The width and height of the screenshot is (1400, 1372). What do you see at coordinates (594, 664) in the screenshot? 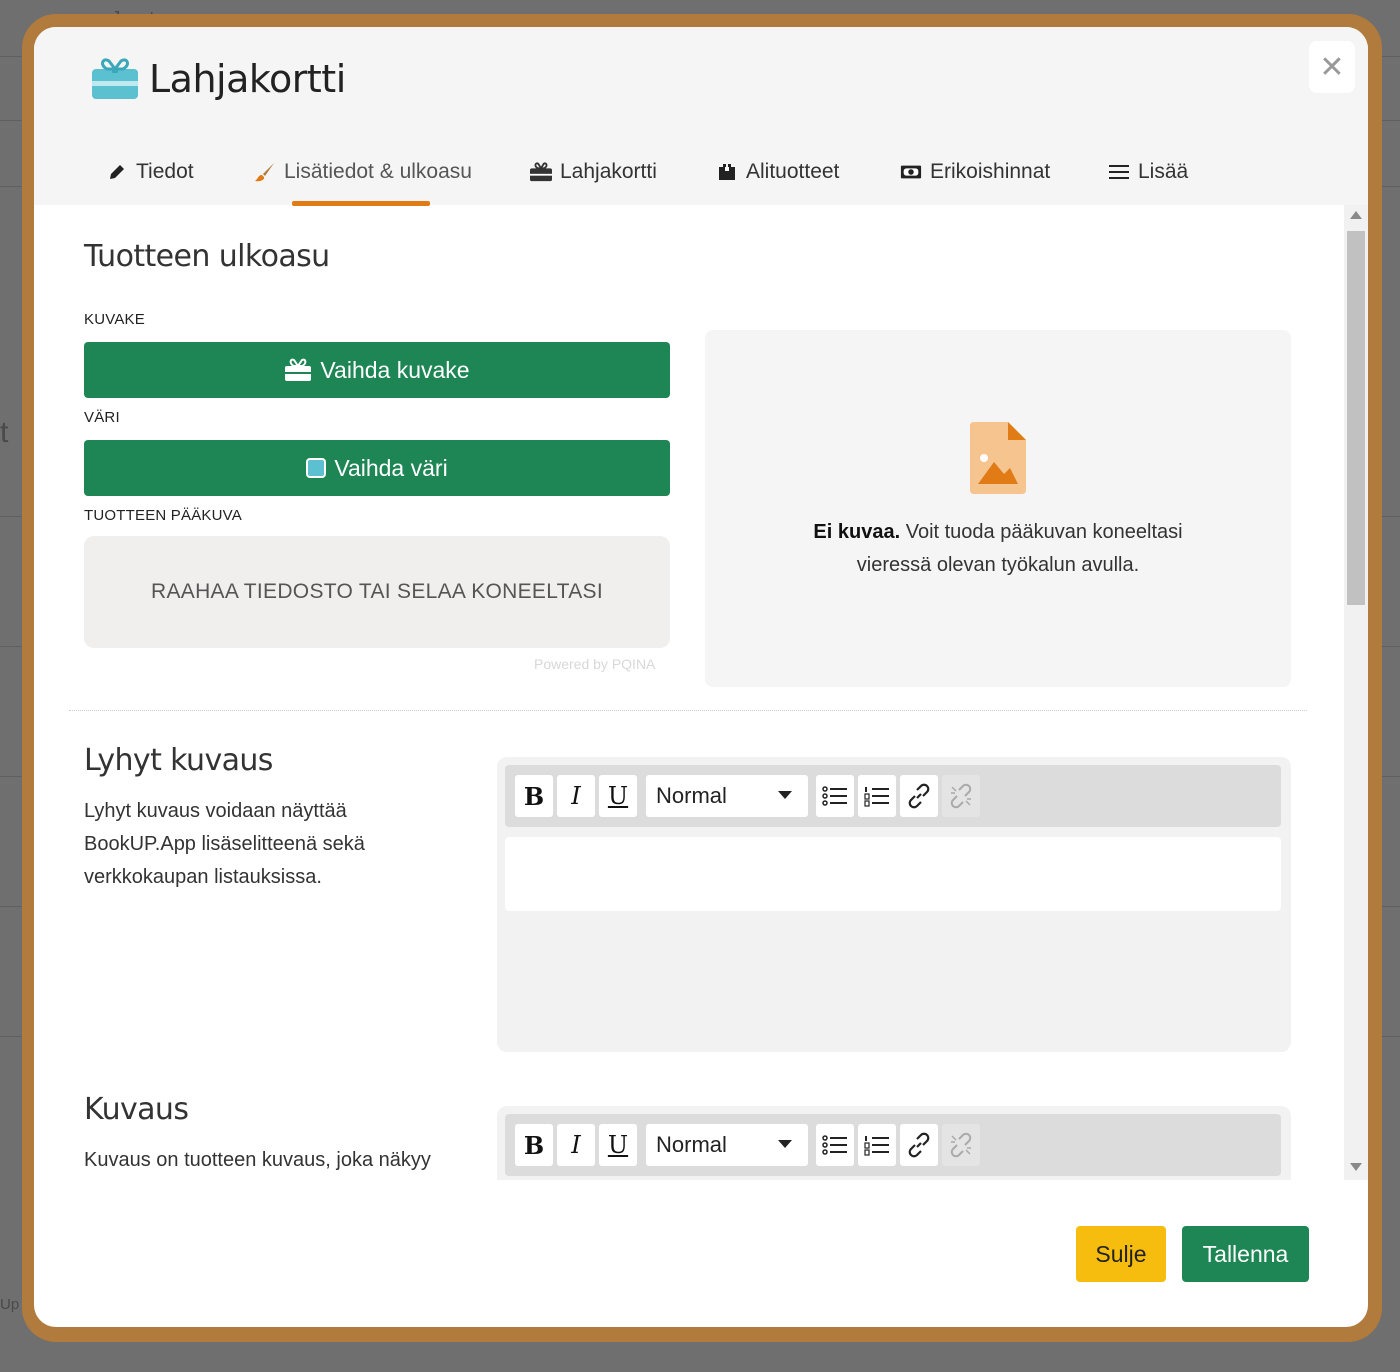
I see `powered-by-link: Powered by PQINA` at bounding box center [594, 664].